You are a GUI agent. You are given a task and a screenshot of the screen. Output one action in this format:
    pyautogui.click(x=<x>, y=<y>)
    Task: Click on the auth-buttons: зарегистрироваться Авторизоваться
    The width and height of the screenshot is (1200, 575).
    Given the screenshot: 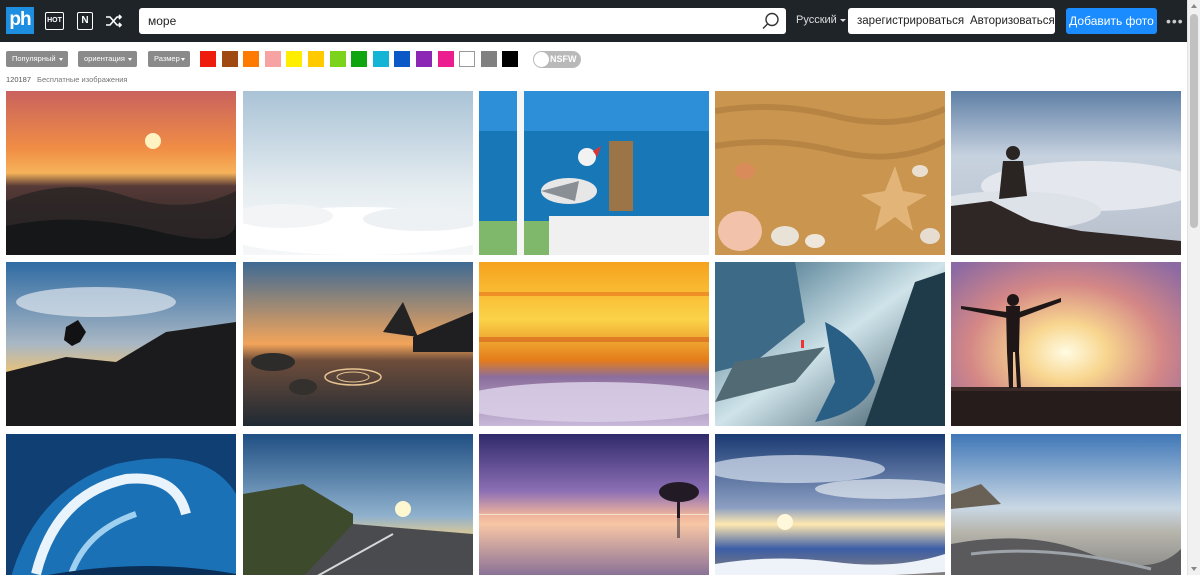 What is the action you would take?
    pyautogui.click(x=951, y=21)
    